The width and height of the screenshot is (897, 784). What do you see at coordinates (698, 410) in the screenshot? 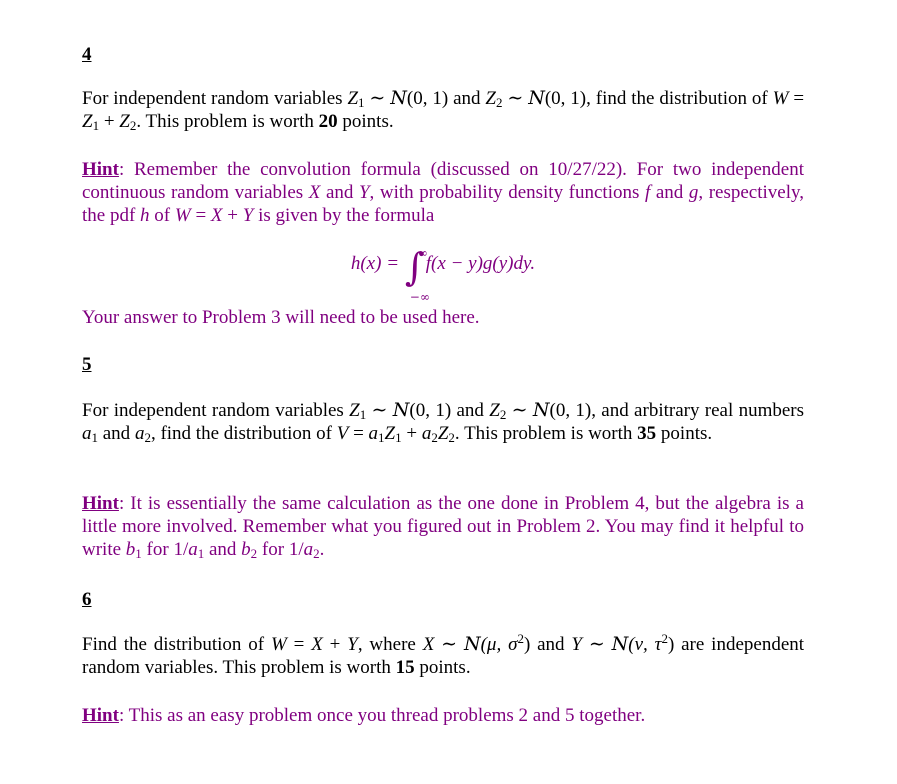
I see `text-run: , and arbitrary real numbers` at bounding box center [698, 410].